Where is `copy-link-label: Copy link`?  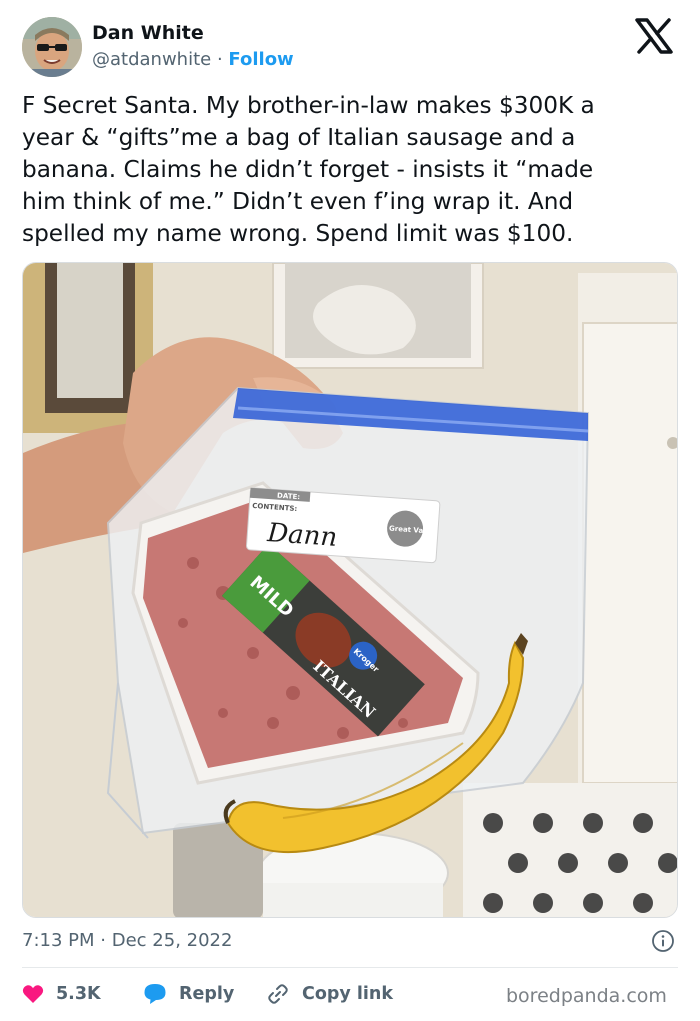 copy-link-label: Copy link is located at coordinates (347, 994).